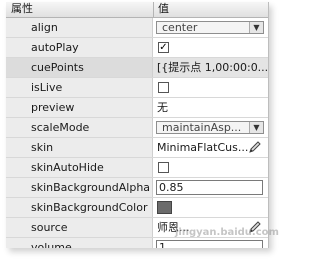 This screenshot has height=276, width=320. I want to click on align-dropdown: center ▼, so click(210, 27).